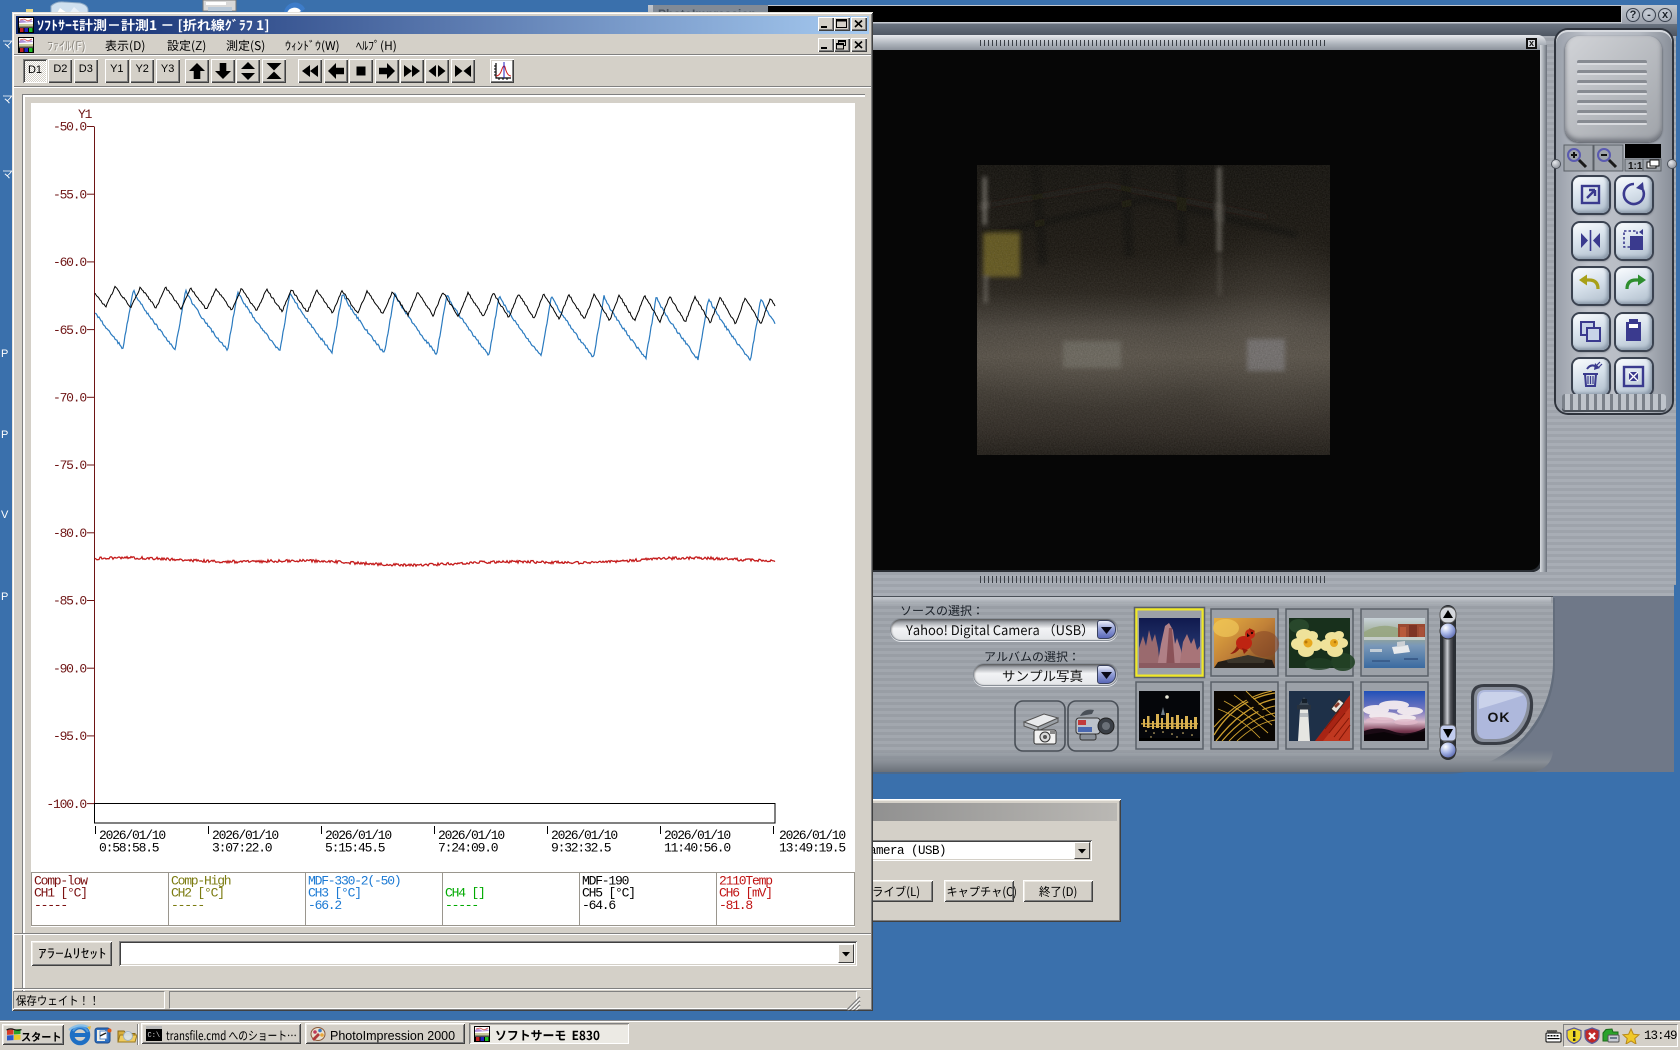  What do you see at coordinates (1635, 166) in the screenshot?
I see `svg-text: 1:1` at bounding box center [1635, 166].